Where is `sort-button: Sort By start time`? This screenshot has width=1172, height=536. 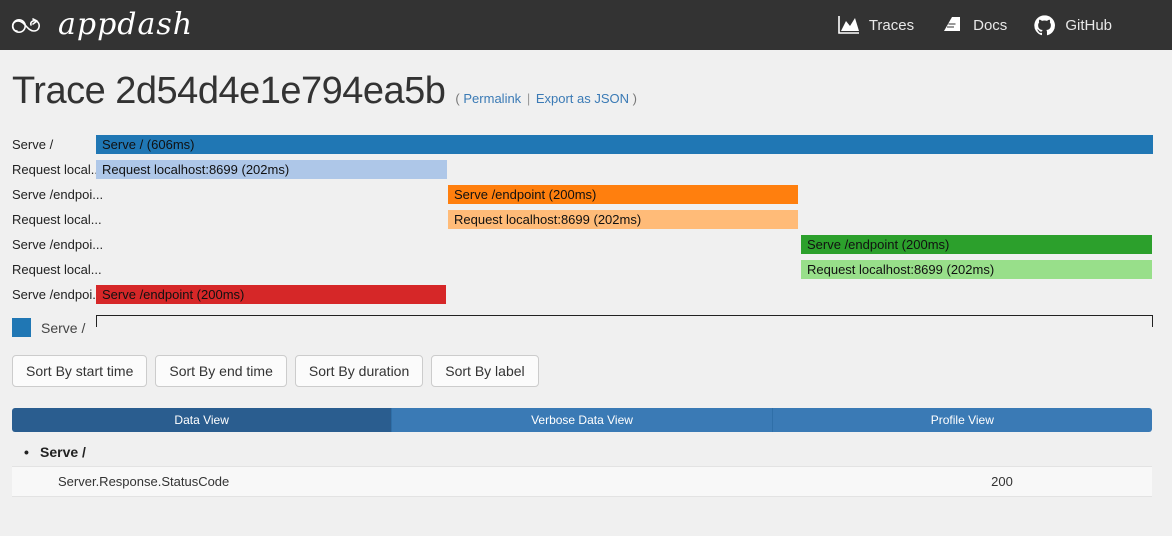
sort-button: Sort By start time is located at coordinates (80, 371).